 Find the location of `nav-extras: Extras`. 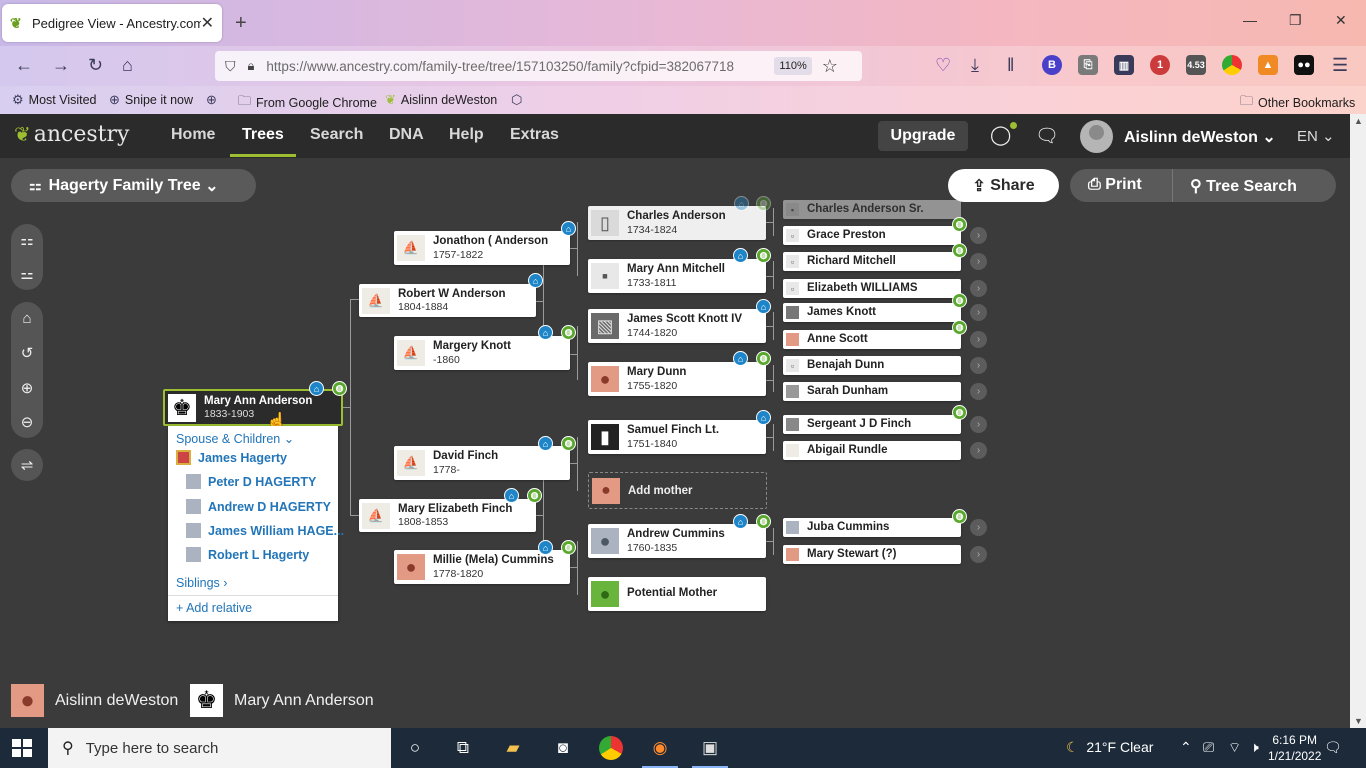

nav-extras: Extras is located at coordinates (534, 135).